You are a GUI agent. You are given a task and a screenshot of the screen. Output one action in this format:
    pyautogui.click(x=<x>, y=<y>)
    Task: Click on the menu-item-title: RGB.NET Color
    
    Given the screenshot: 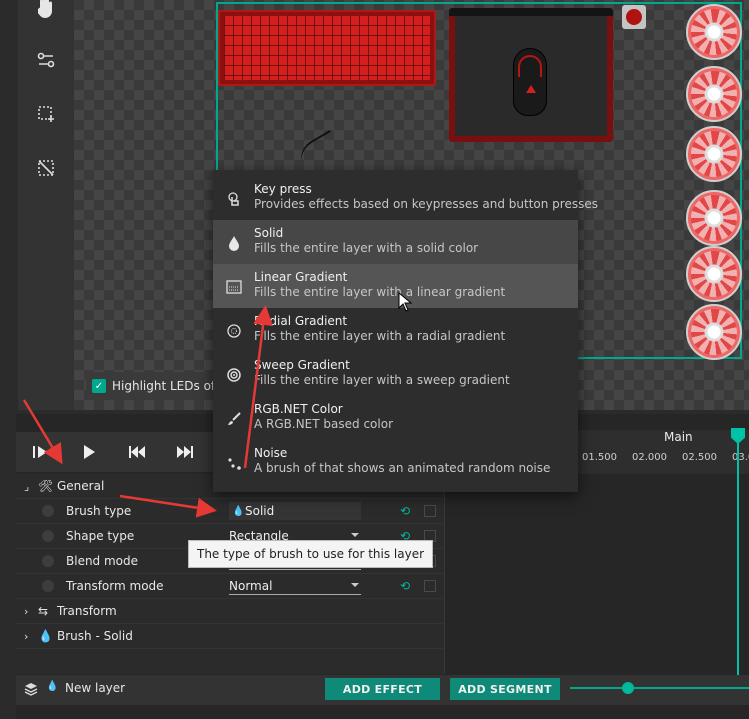 What is the action you would take?
    pyautogui.click(x=298, y=409)
    